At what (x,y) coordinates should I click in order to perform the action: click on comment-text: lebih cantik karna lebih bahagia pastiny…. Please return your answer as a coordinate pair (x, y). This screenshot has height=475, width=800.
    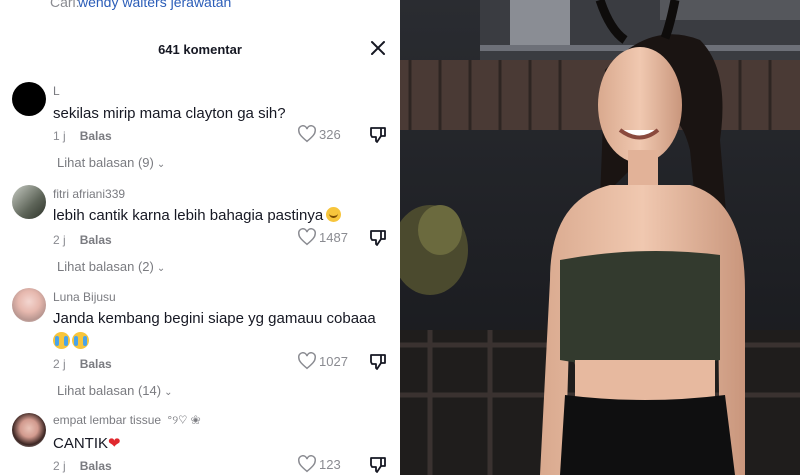
    Looking at the image, I should click on (197, 215).